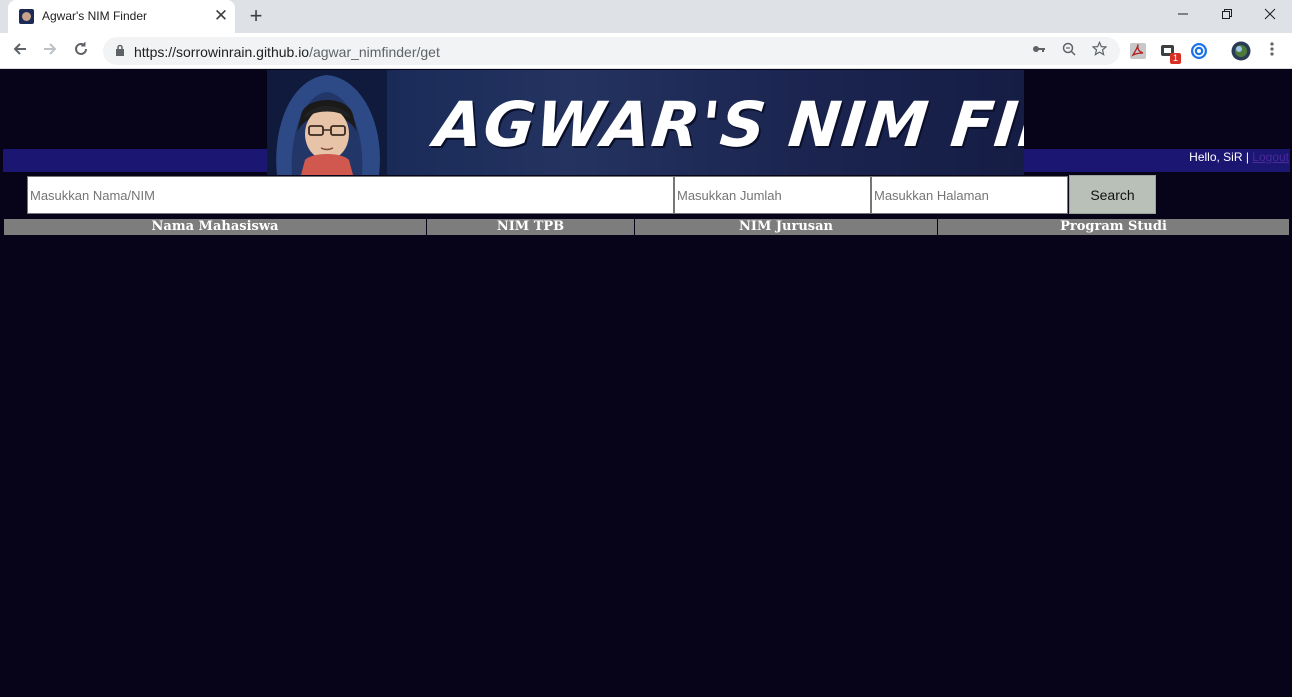 This screenshot has height=697, width=1292. I want to click on site-favicon-icon, so click(26, 16).